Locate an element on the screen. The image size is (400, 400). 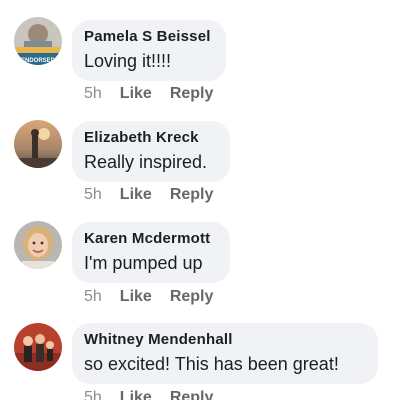
comment-text: Loving it!!!! is located at coordinates (128, 61).